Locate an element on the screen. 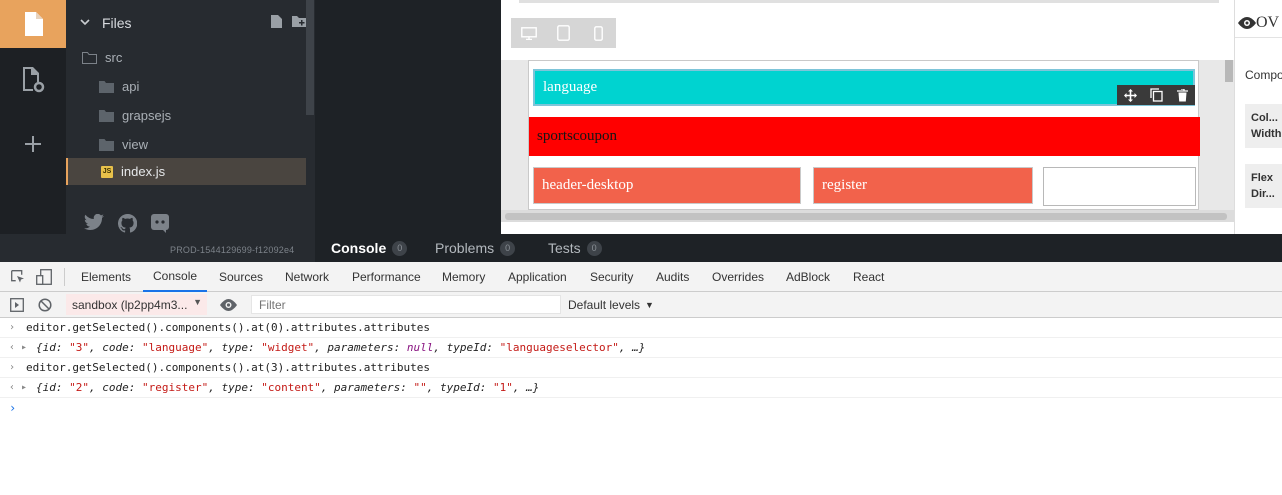  trash-icon is located at coordinates (1183, 95).